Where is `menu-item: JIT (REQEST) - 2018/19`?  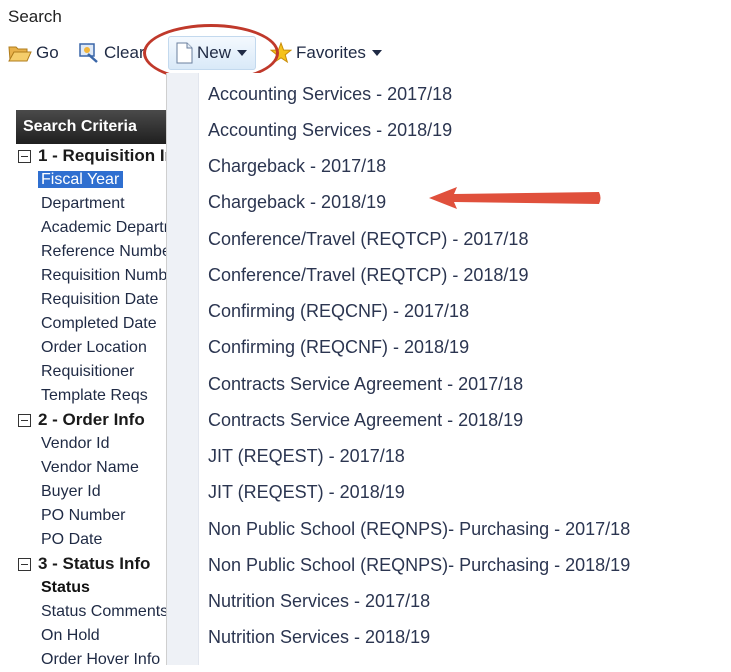
menu-item: JIT (REQEST) - 2018/19 is located at coordinates (306, 492).